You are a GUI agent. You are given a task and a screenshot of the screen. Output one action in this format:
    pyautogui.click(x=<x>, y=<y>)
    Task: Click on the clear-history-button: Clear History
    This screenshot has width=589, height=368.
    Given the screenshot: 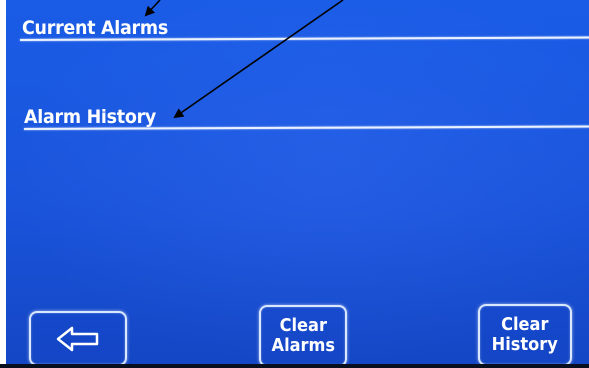 What is the action you would take?
    pyautogui.click(x=525, y=335)
    